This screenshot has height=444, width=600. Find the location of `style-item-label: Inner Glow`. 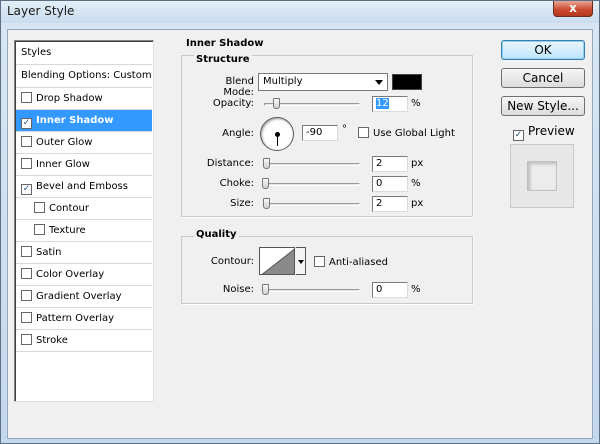

style-item-label: Inner Glow is located at coordinates (63, 164).